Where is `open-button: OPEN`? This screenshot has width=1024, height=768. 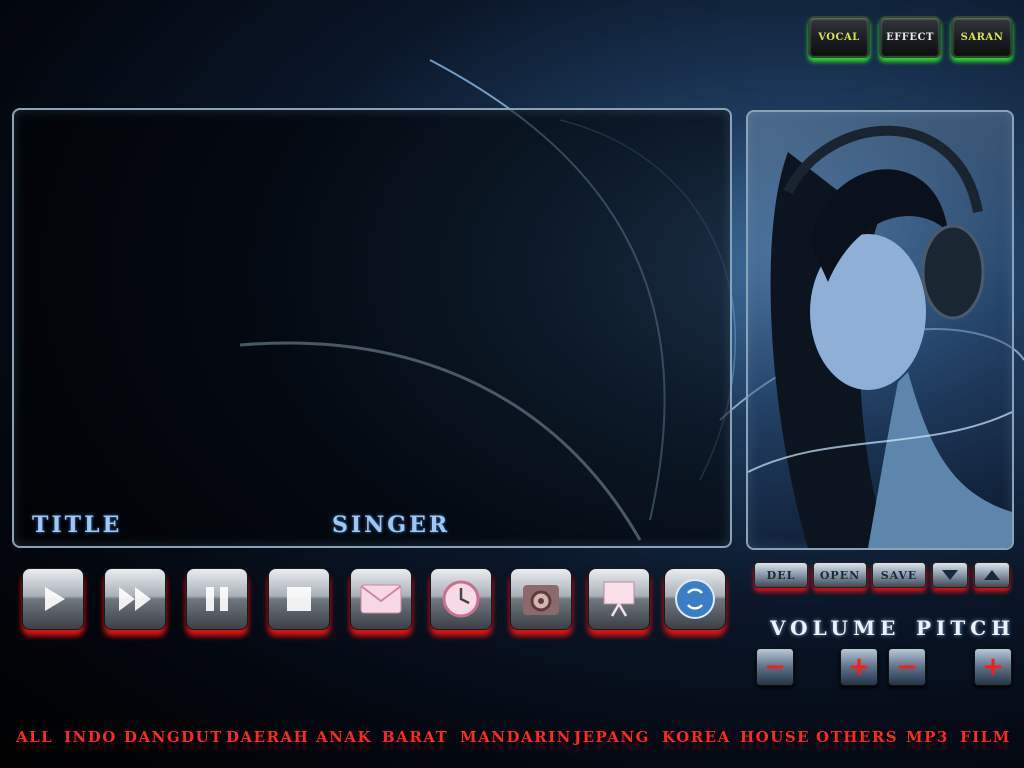 open-button: OPEN is located at coordinates (840, 575).